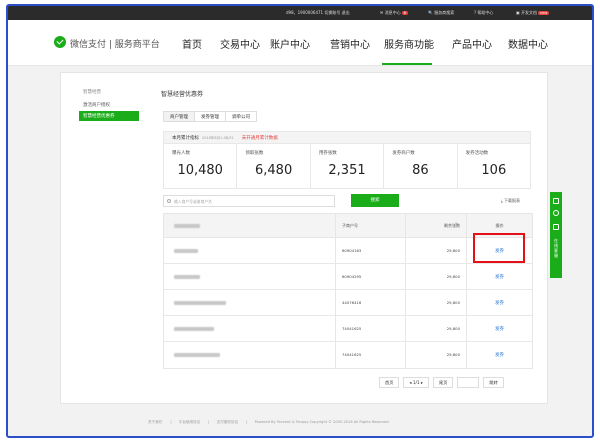 This screenshot has height=442, width=600. Describe the element at coordinates (169, 201) in the screenshot. I see `search-icon` at that location.